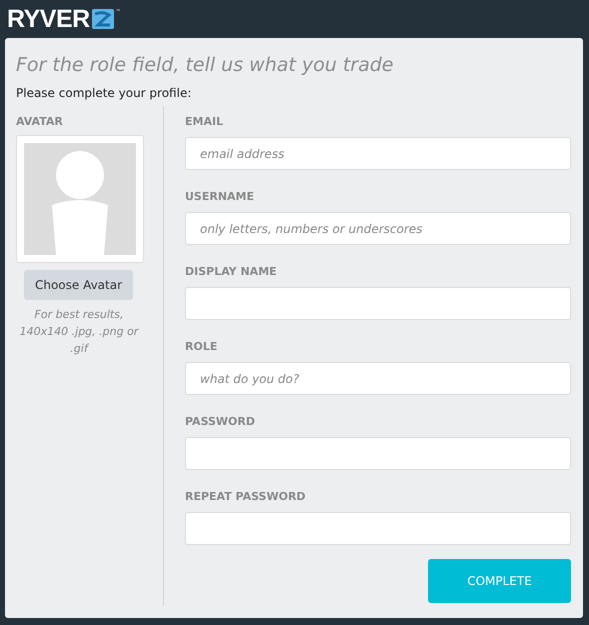  I want to click on logo-icon, so click(103, 19).